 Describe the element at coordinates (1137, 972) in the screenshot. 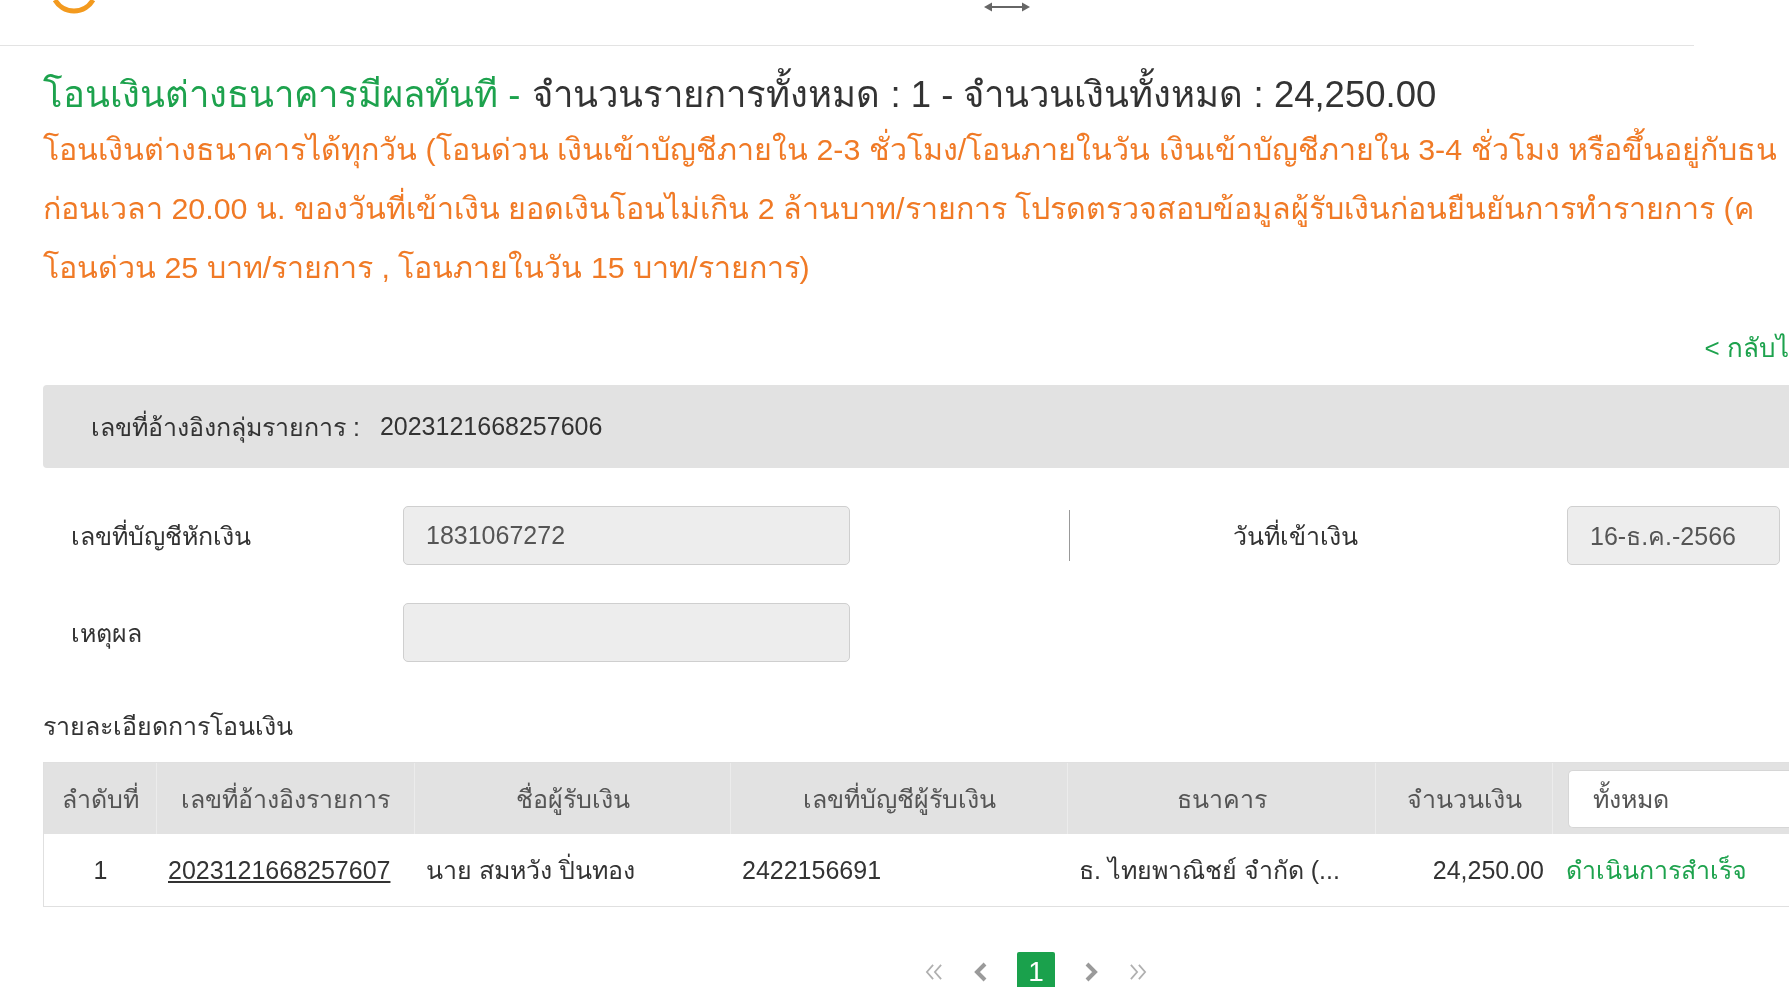

I see `double-chevron-right-icon` at that location.